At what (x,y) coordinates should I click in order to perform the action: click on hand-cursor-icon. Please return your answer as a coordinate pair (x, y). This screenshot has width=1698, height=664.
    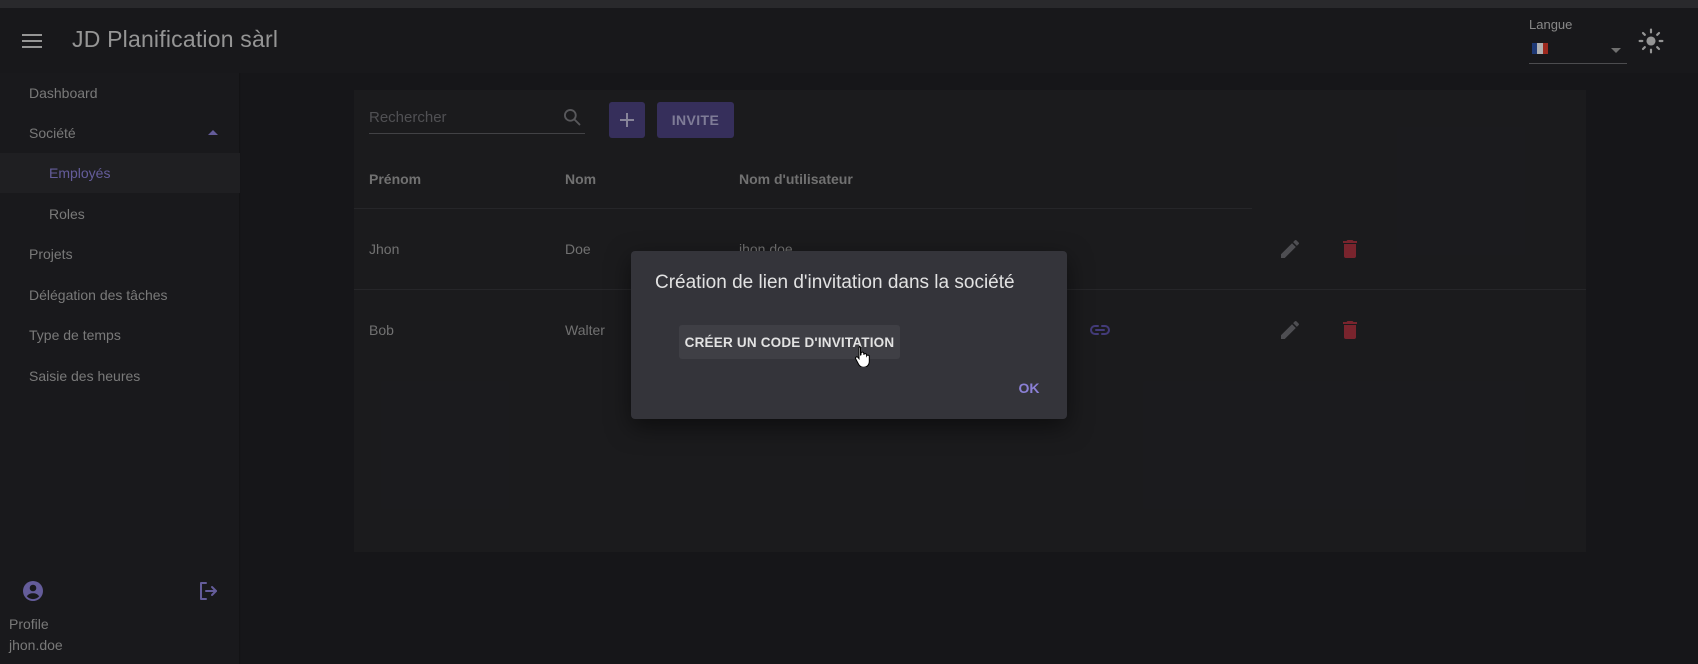
    Looking at the image, I should click on (863, 356).